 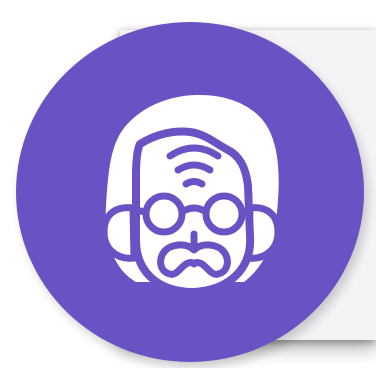 What do you see at coordinates (246, 211) in the screenshot?
I see `glasses-right-arm` at bounding box center [246, 211].